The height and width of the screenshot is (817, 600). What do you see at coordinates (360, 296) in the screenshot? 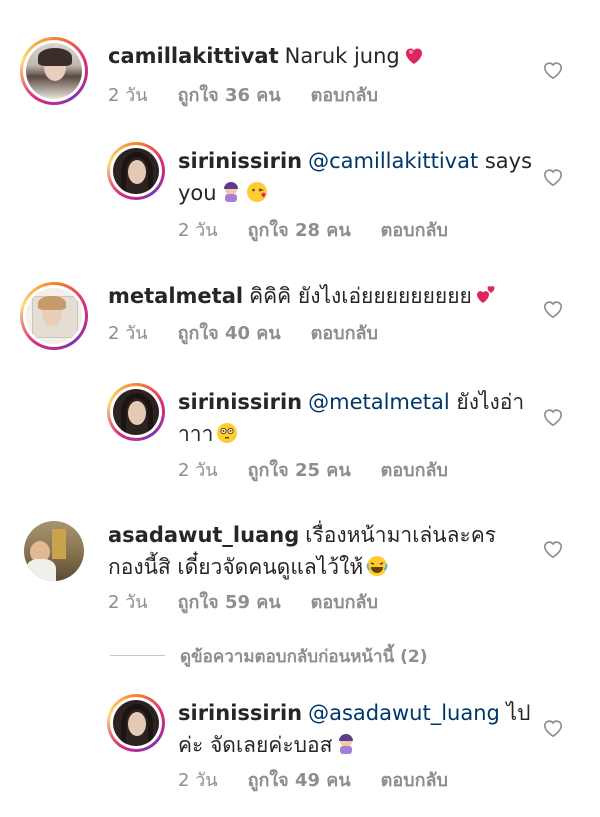
I see `comment-text: คิคิคิ ยังไงเอ่ยยยยยยยยย` at bounding box center [360, 296].